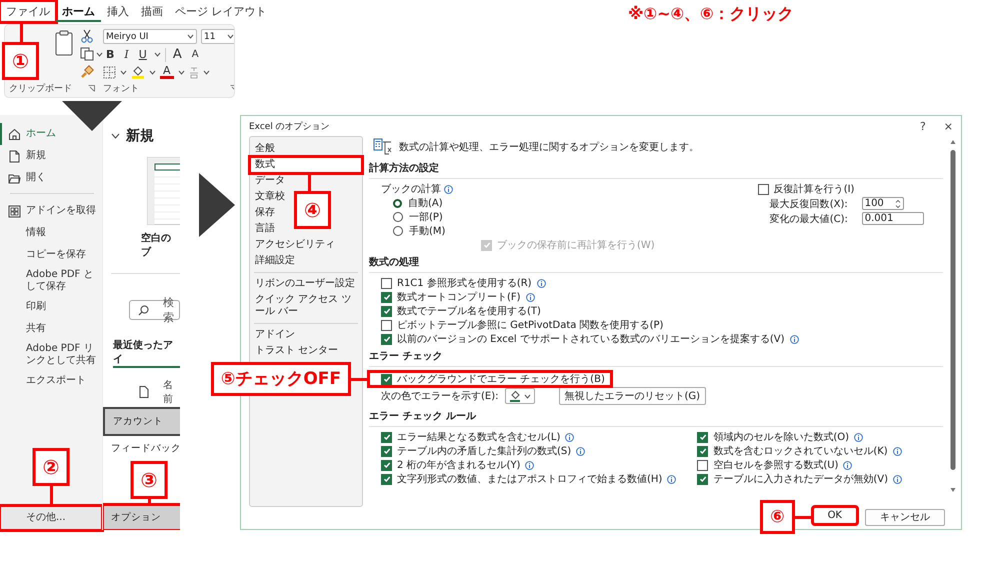 This screenshot has height=563, width=1000. Describe the element at coordinates (883, 203) in the screenshot. I see `number-field: 100` at that location.